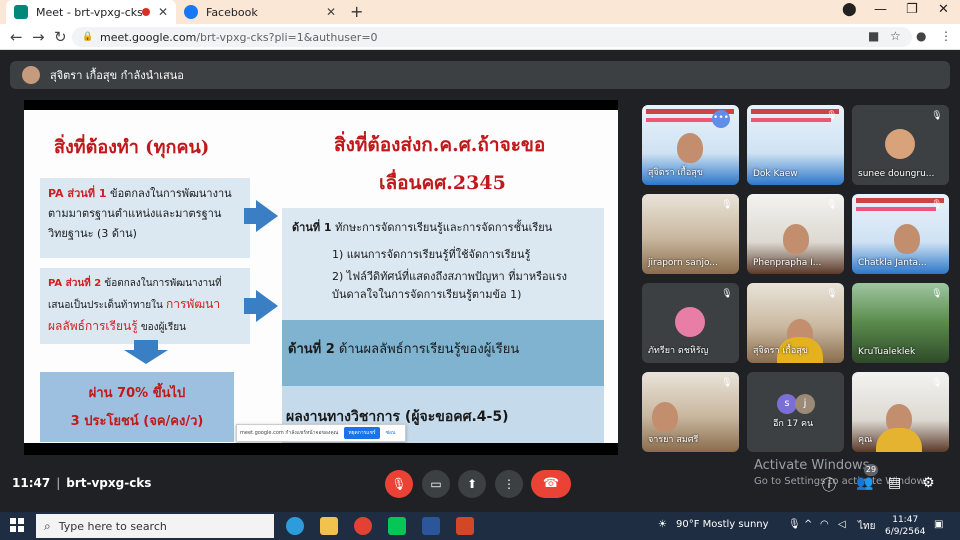 This screenshot has height=540, width=960. I want to click on powerpoint-icon, so click(465, 526).